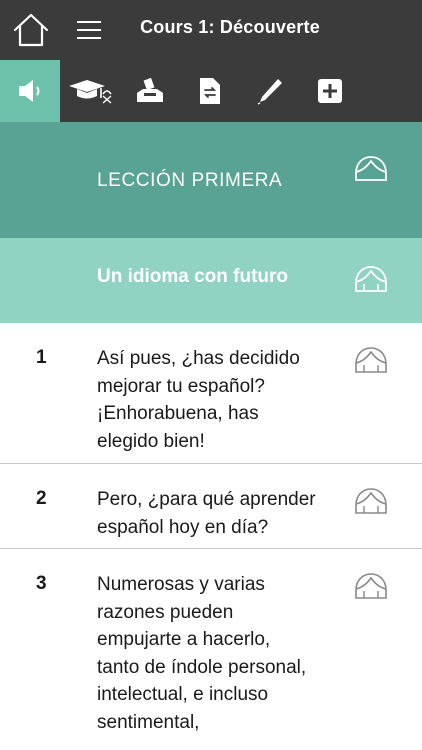 The height and width of the screenshot is (750, 422). I want to click on text-line: ¡Enhorabuena, has, so click(178, 413).